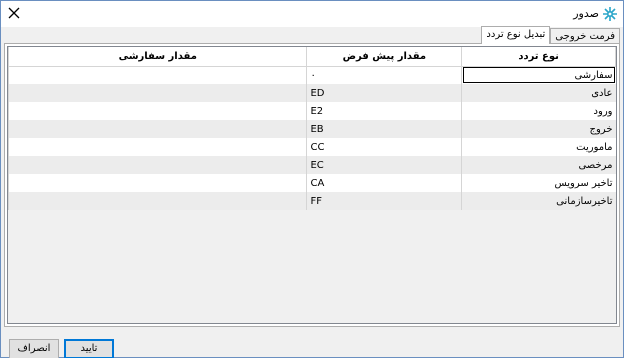 The image size is (624, 358). Describe the element at coordinates (538, 111) in the screenshot. I see `cell-traffic-type: ورود` at that location.